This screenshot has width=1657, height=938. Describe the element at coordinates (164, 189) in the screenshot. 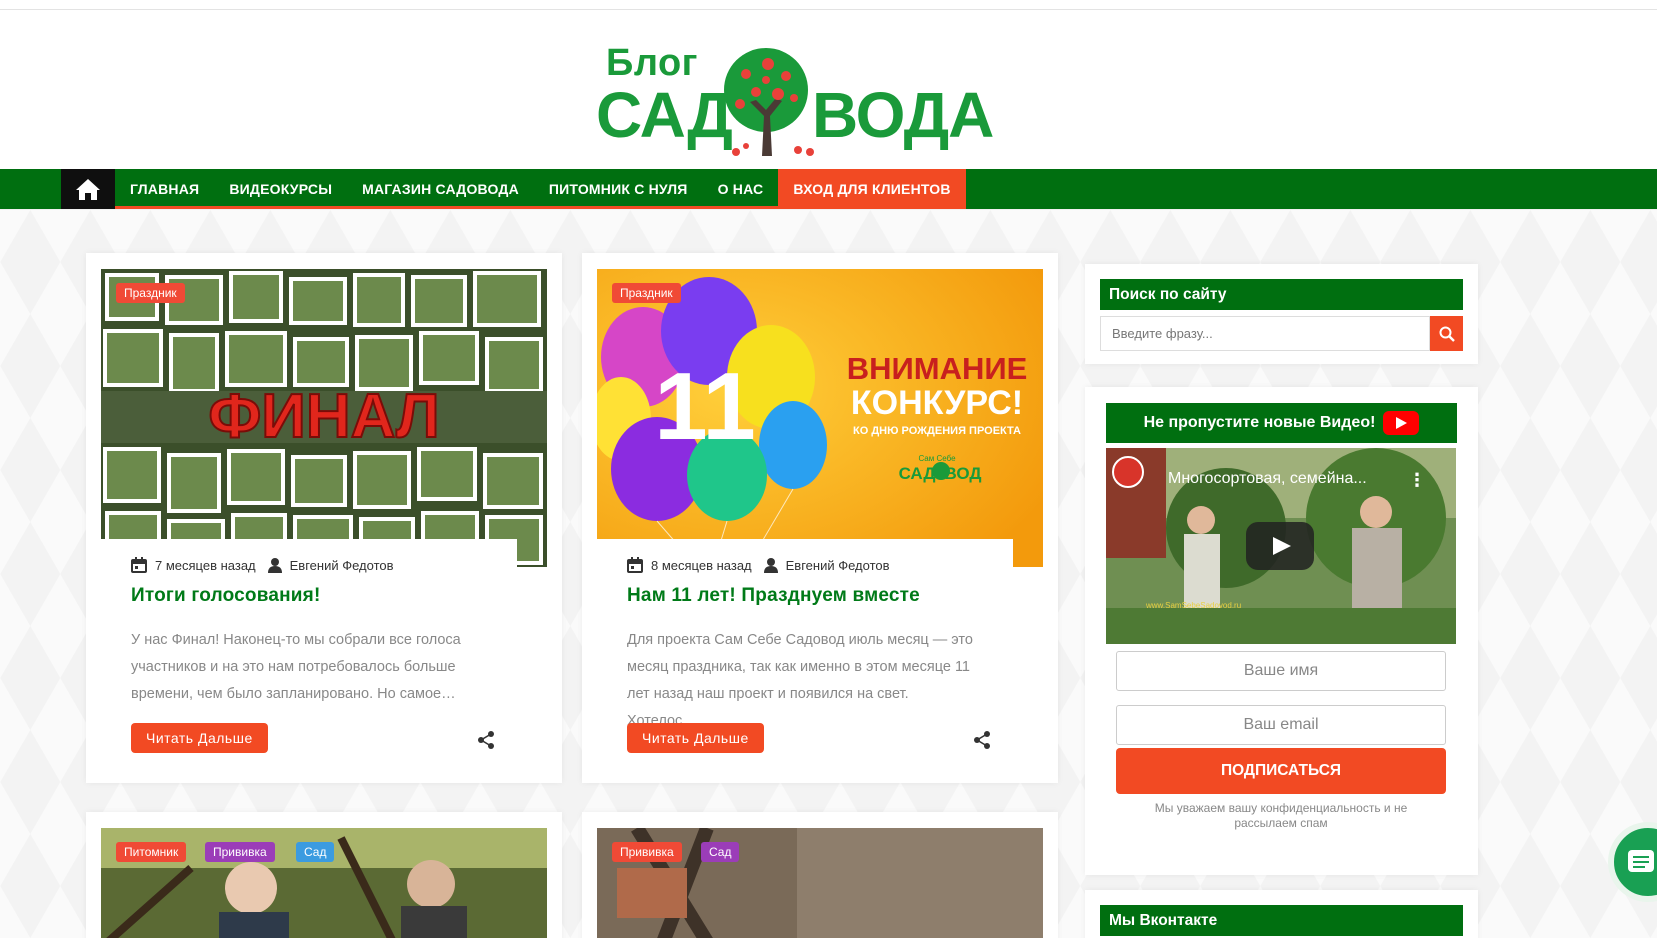

I see `nav-item-home: ГЛАВНАЯ` at that location.